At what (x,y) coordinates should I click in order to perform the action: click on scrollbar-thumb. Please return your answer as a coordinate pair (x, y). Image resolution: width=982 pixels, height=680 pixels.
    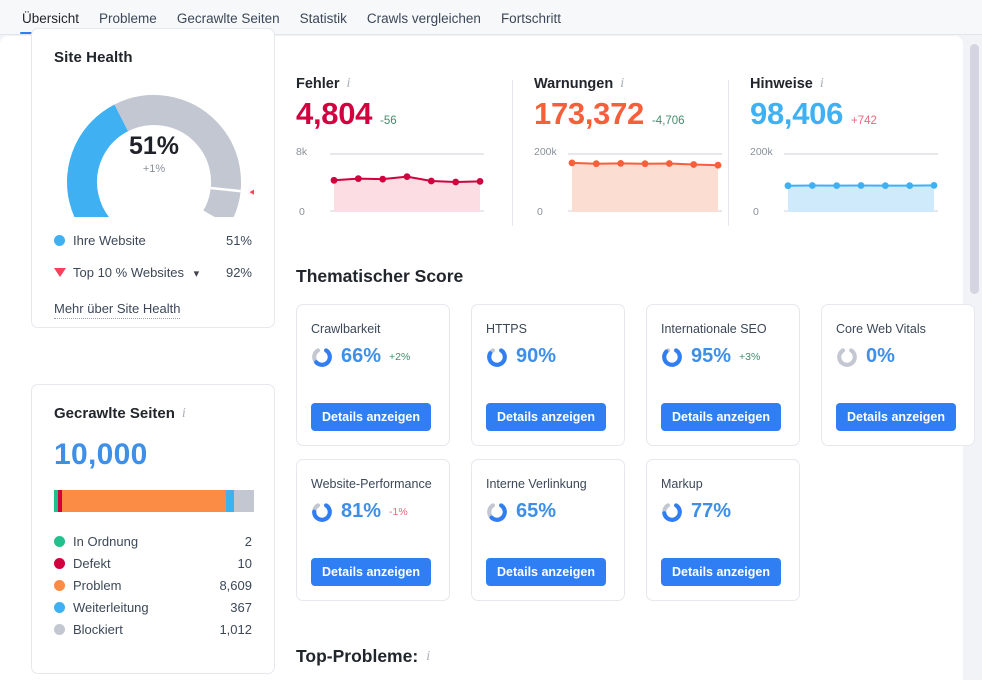
    Looking at the image, I should click on (974, 169).